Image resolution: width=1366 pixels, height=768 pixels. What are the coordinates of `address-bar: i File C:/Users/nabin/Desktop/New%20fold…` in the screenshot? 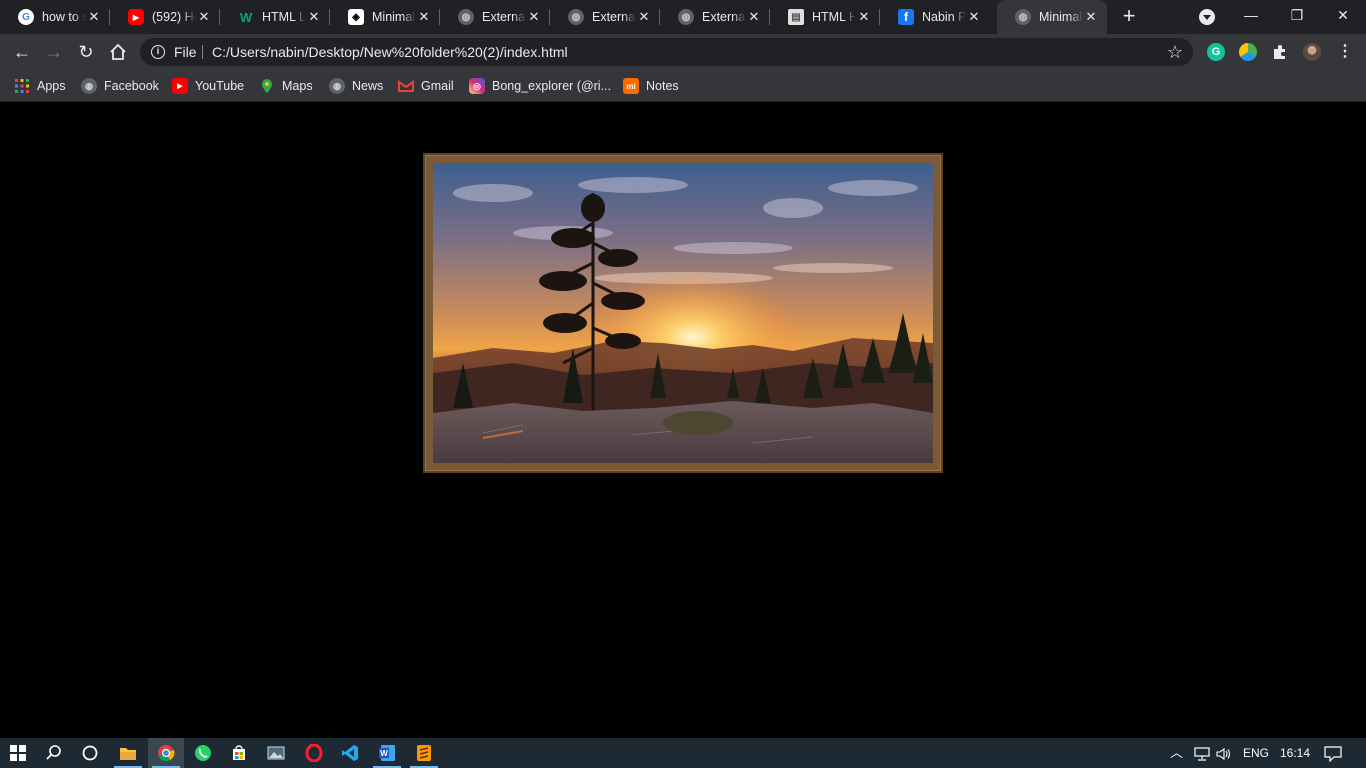 It's located at (666, 52).